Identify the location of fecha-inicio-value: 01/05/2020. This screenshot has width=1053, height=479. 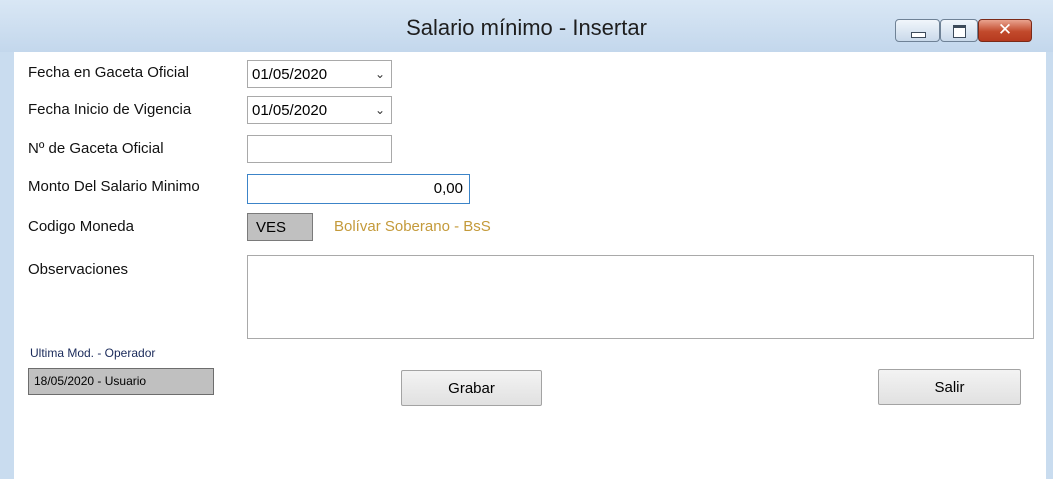
(290, 110).